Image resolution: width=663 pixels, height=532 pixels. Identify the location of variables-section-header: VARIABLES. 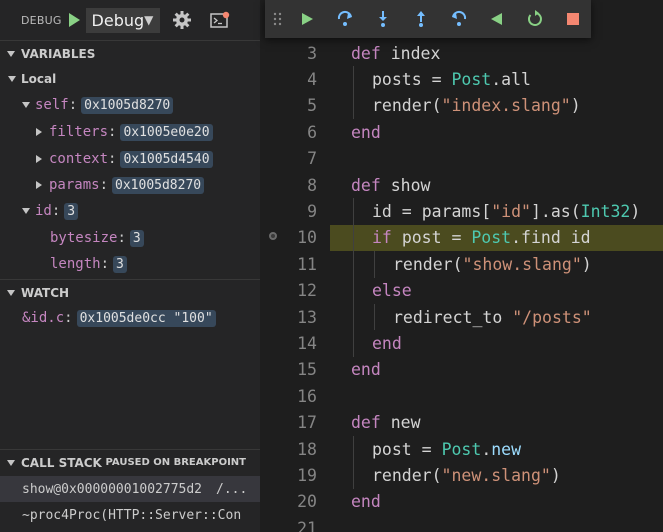
(130, 53).